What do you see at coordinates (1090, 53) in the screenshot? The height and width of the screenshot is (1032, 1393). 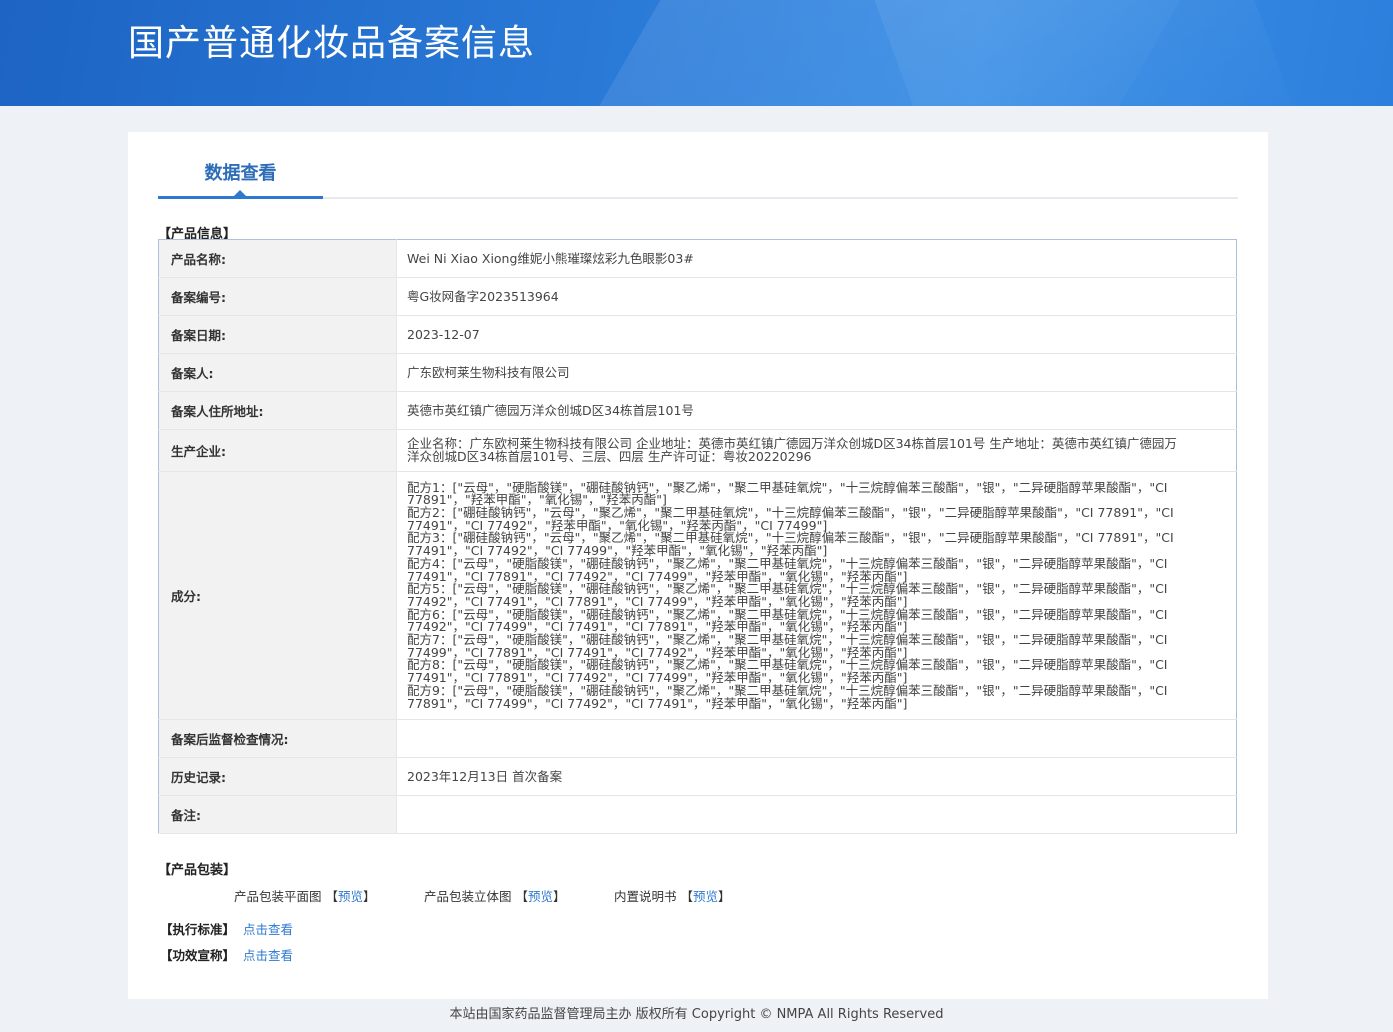 I see `banner-decoration` at bounding box center [1090, 53].